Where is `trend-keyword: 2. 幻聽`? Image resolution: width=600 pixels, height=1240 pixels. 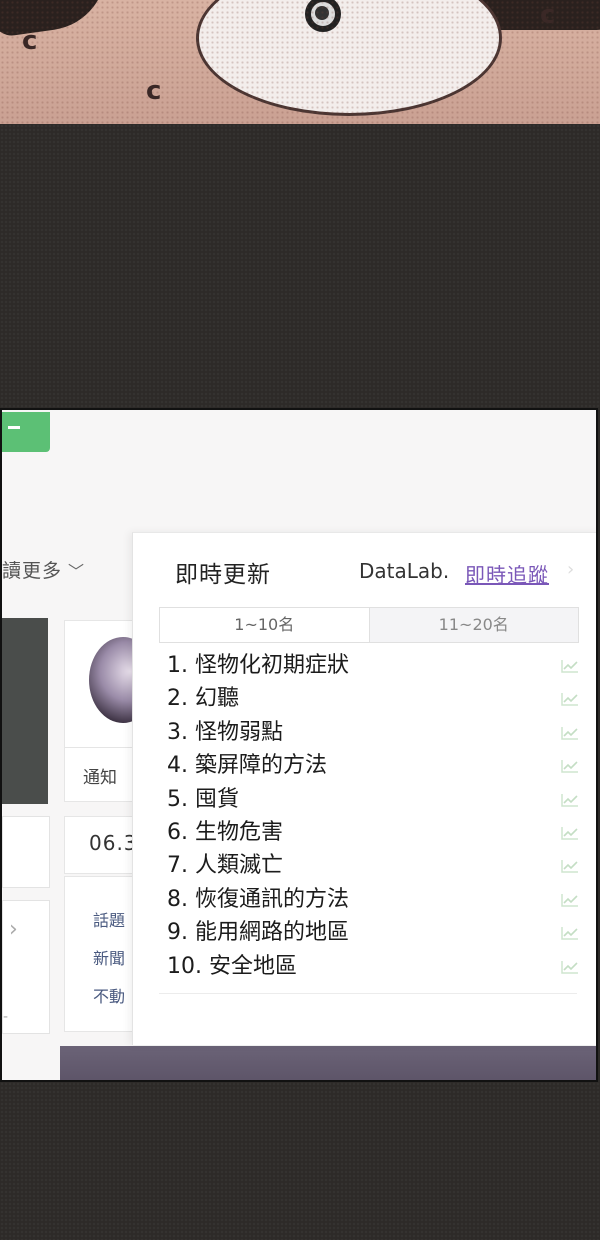
trend-keyword: 2. 幻聽 is located at coordinates (203, 699).